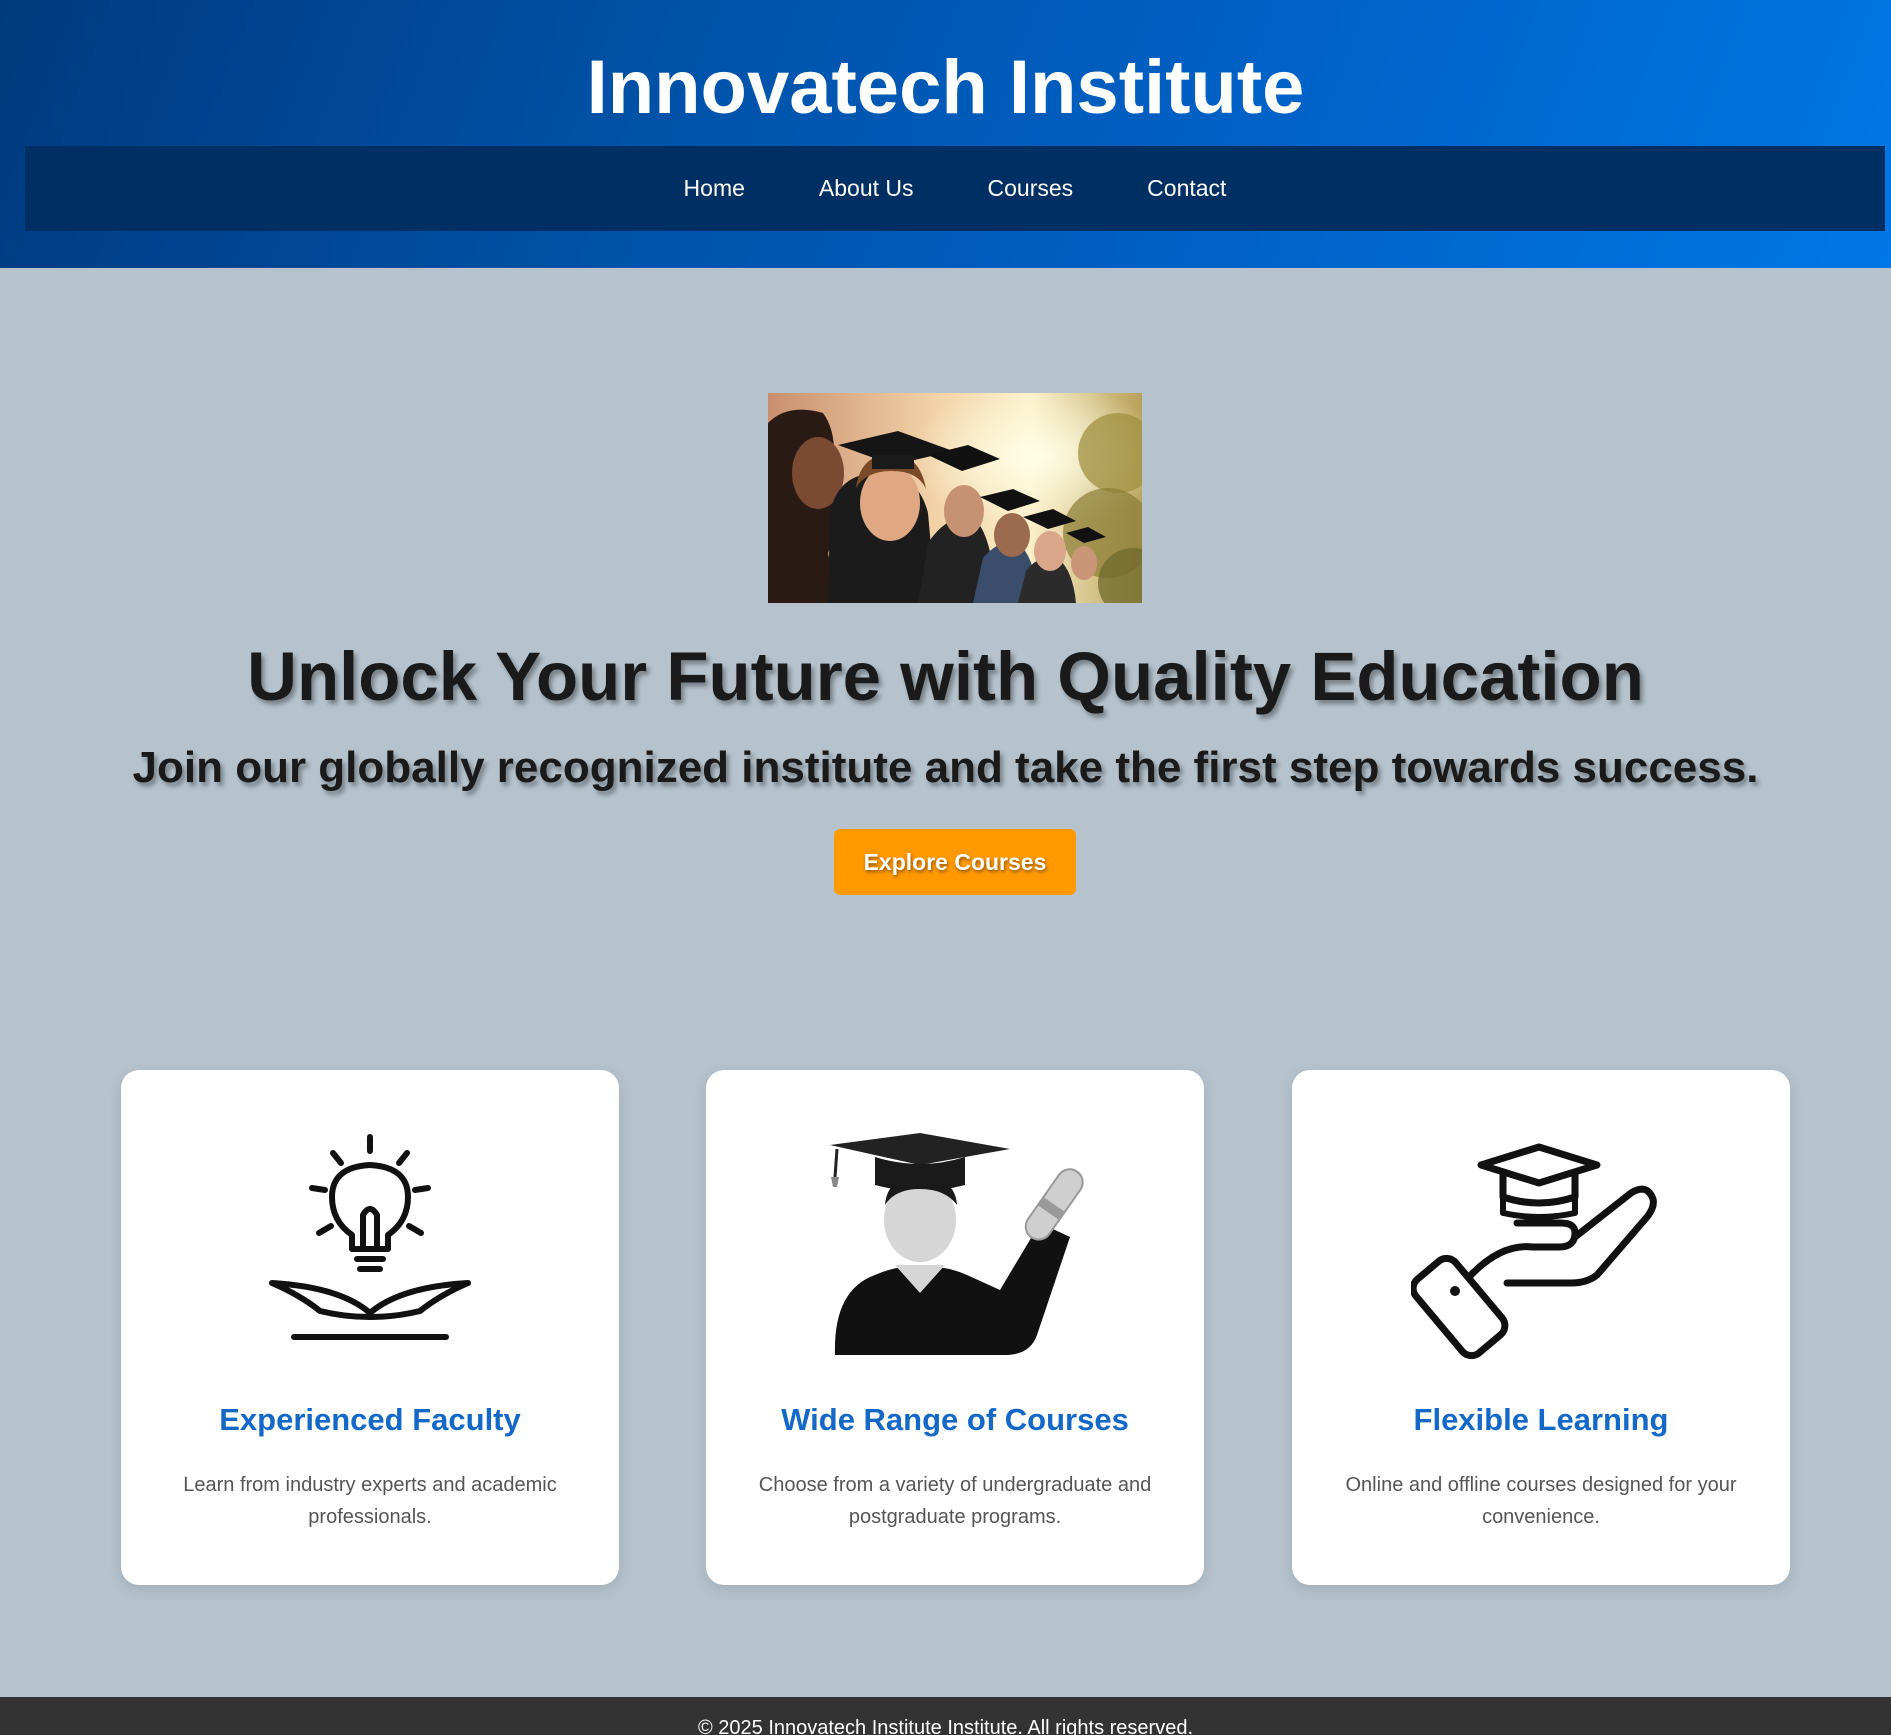 The width and height of the screenshot is (1891, 1735). What do you see at coordinates (945, 87) in the screenshot?
I see `site-title: Innovatech Institute` at bounding box center [945, 87].